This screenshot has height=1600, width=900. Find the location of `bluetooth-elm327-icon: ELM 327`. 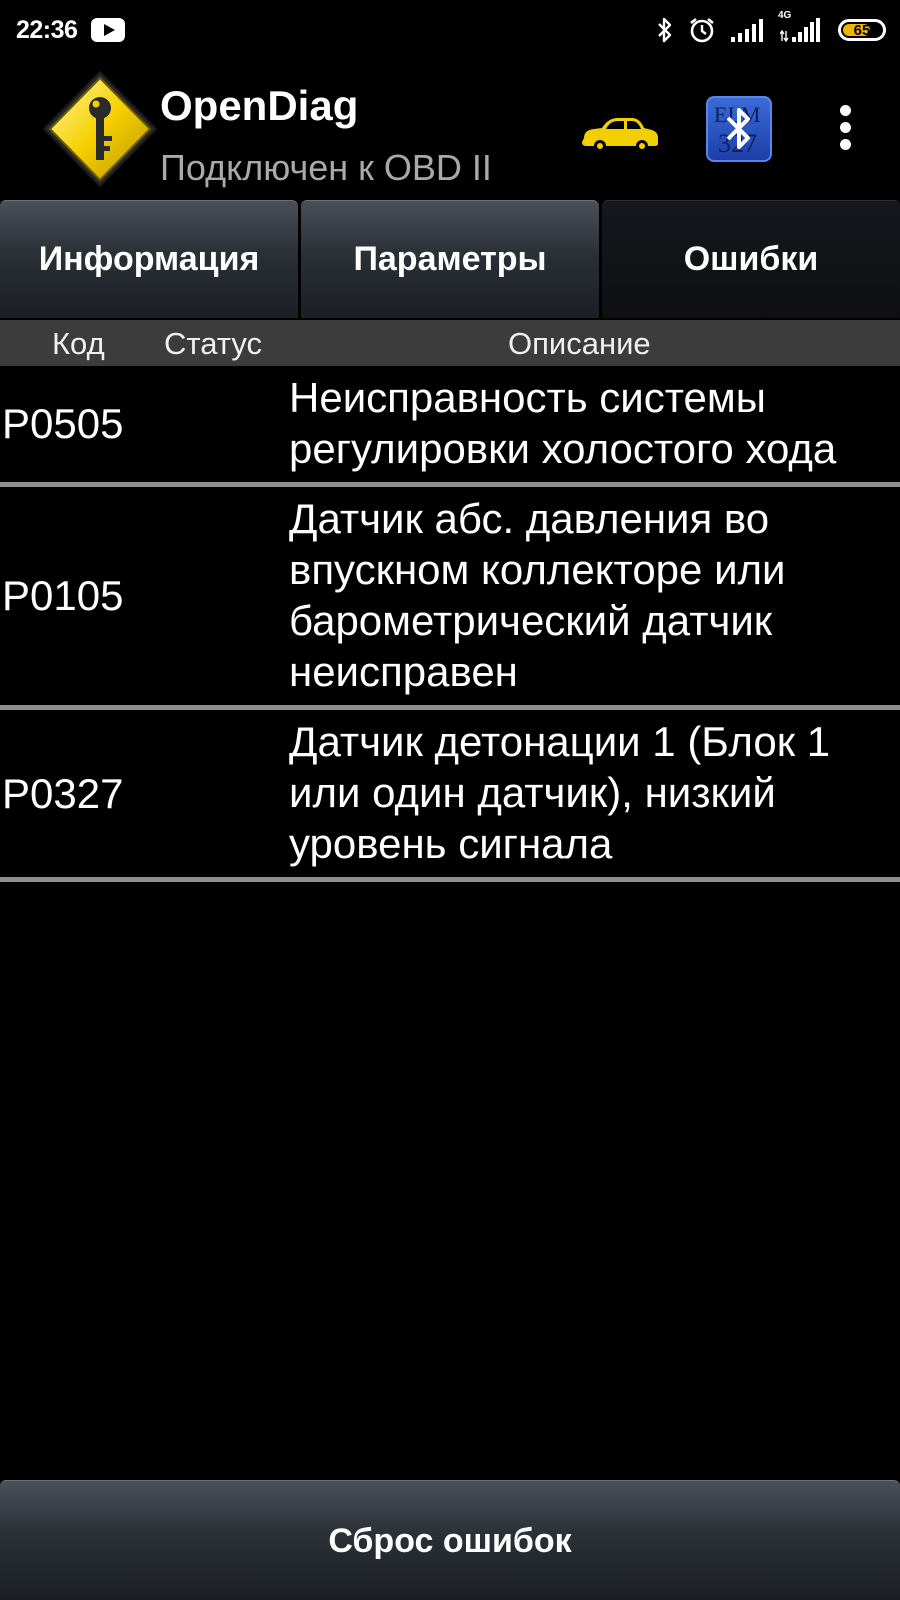

bluetooth-elm327-icon: ELM 327 is located at coordinates (739, 129).